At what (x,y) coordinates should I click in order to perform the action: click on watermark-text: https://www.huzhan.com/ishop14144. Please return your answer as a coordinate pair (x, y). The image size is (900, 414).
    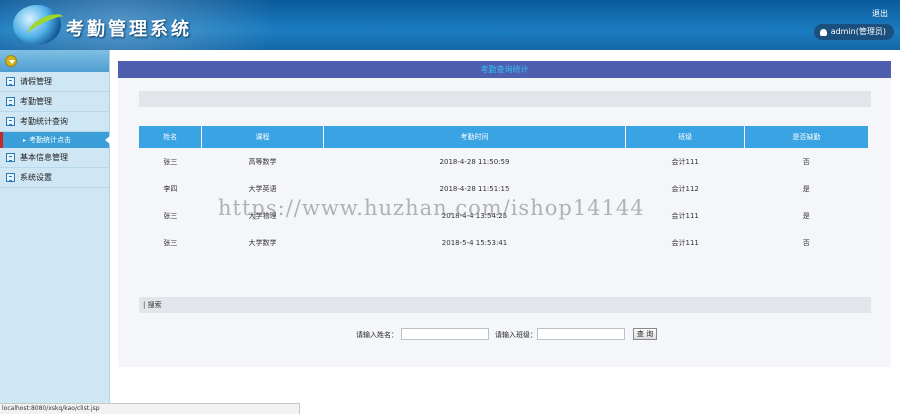
    Looking at the image, I should click on (431, 208).